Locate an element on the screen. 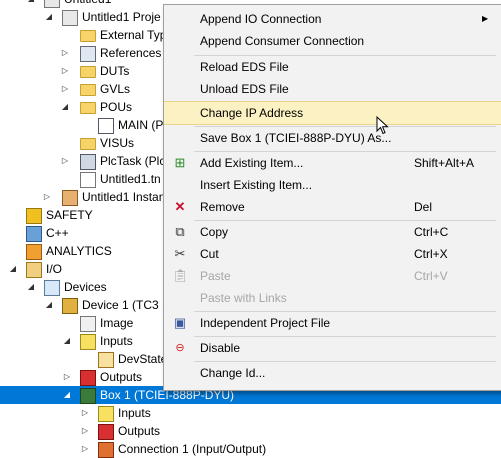 This screenshot has width=501, height=458. tree-label: C++ is located at coordinates (57, 233).